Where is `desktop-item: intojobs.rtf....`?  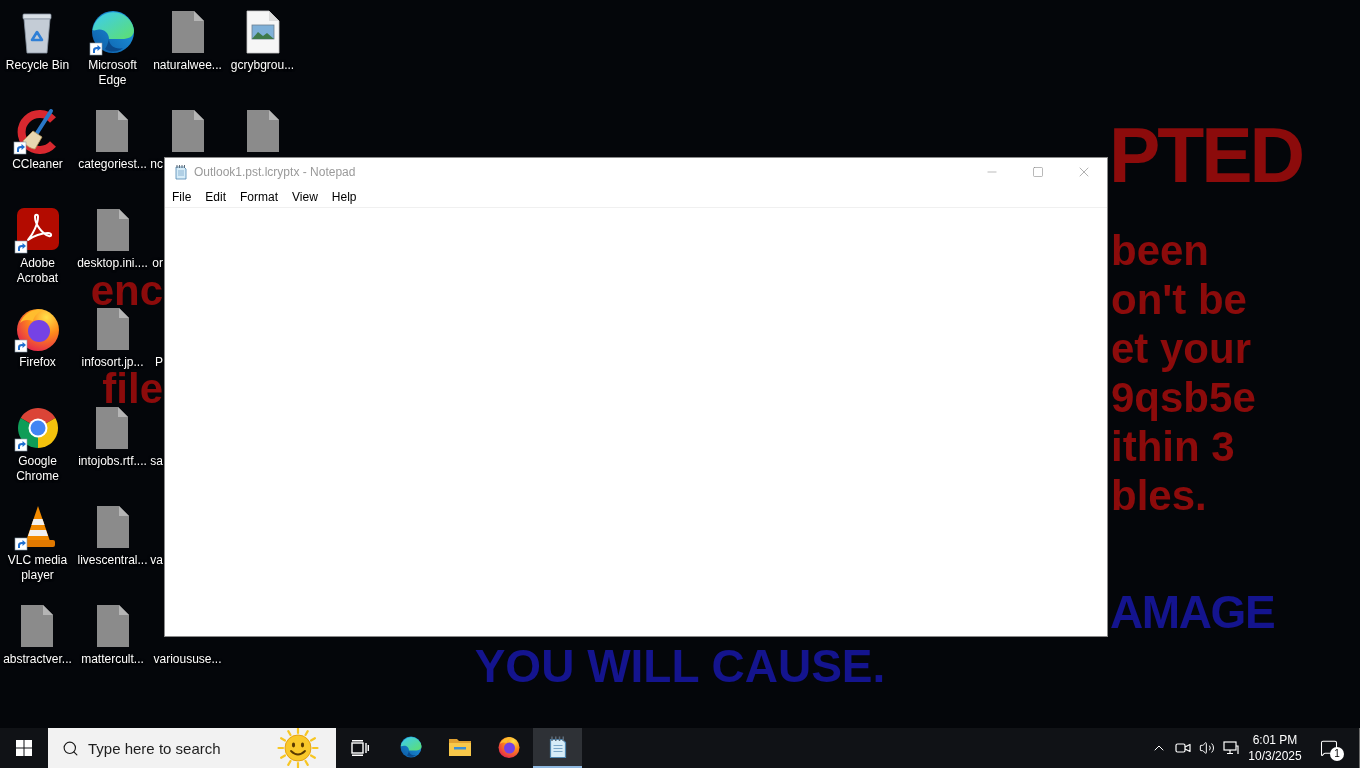
desktop-item: intojobs.rtf.... is located at coordinates (112, 437).